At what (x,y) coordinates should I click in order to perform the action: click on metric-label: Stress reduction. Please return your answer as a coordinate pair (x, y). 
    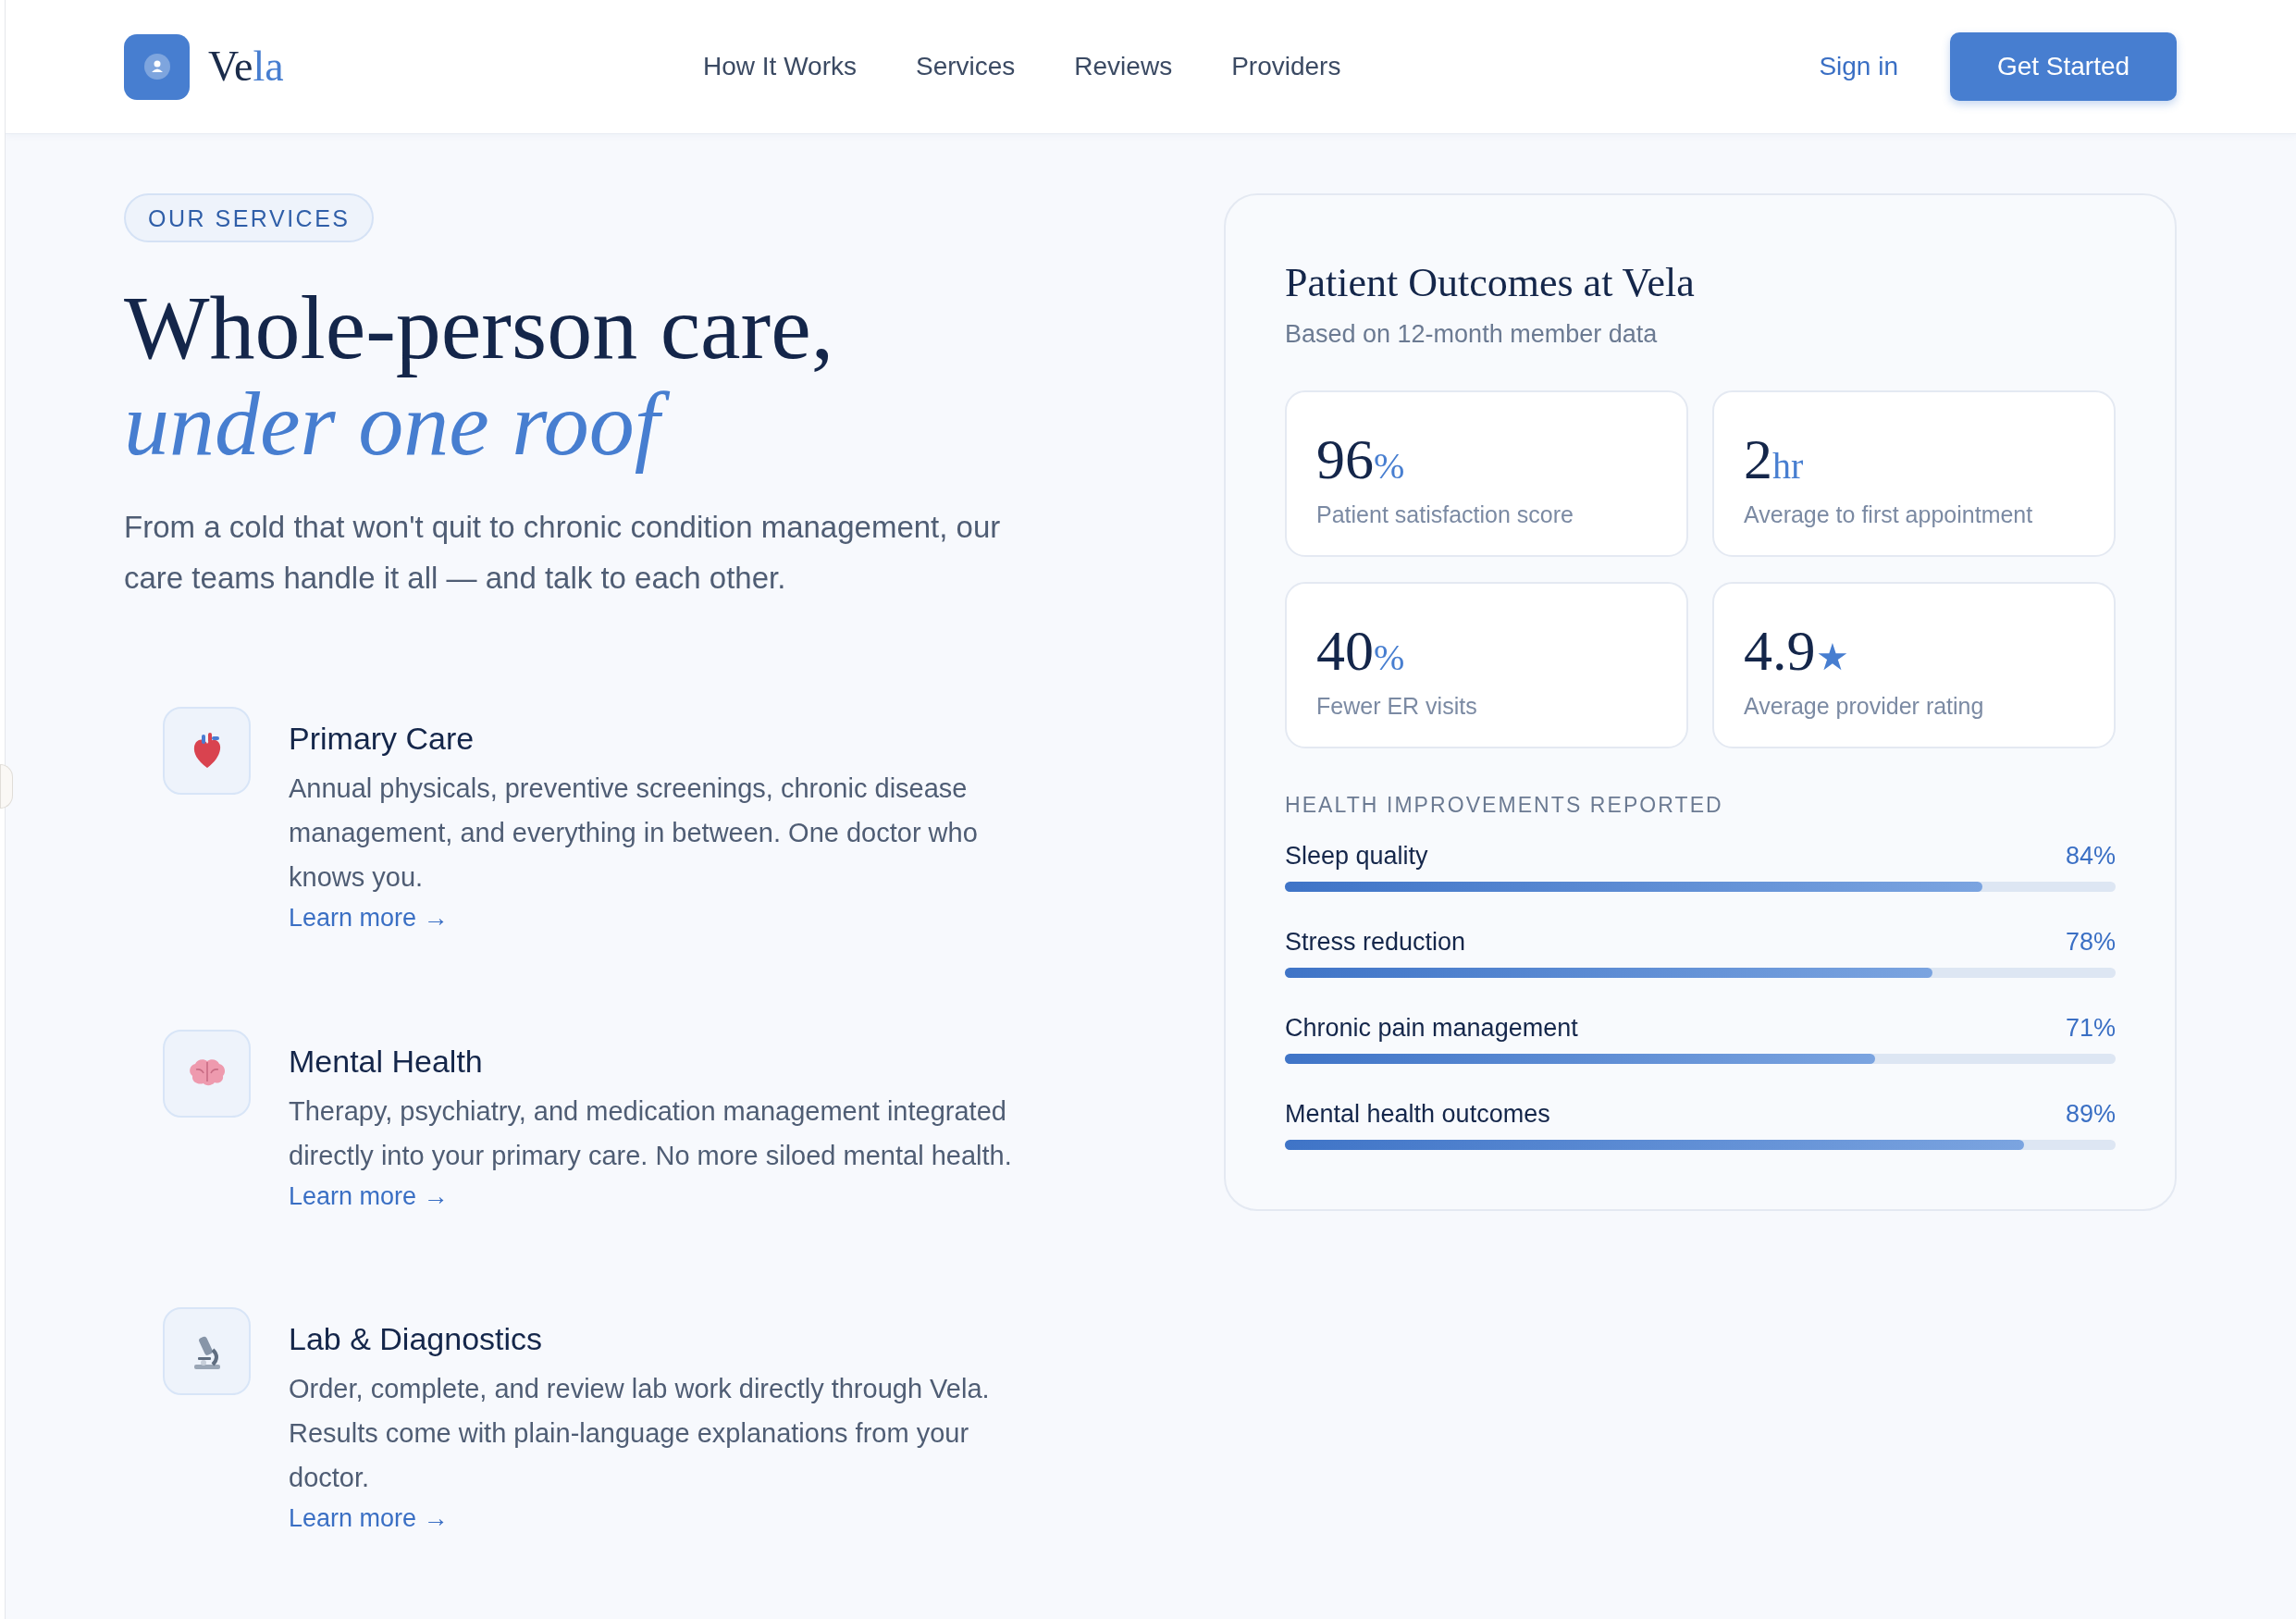
    Looking at the image, I should click on (1375, 942).